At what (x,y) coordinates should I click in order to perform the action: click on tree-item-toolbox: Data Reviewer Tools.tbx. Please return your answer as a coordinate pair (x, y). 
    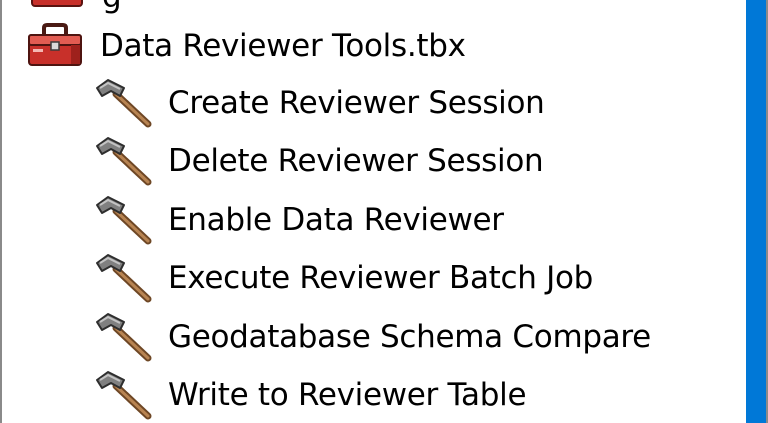
    Looking at the image, I should click on (246, 46).